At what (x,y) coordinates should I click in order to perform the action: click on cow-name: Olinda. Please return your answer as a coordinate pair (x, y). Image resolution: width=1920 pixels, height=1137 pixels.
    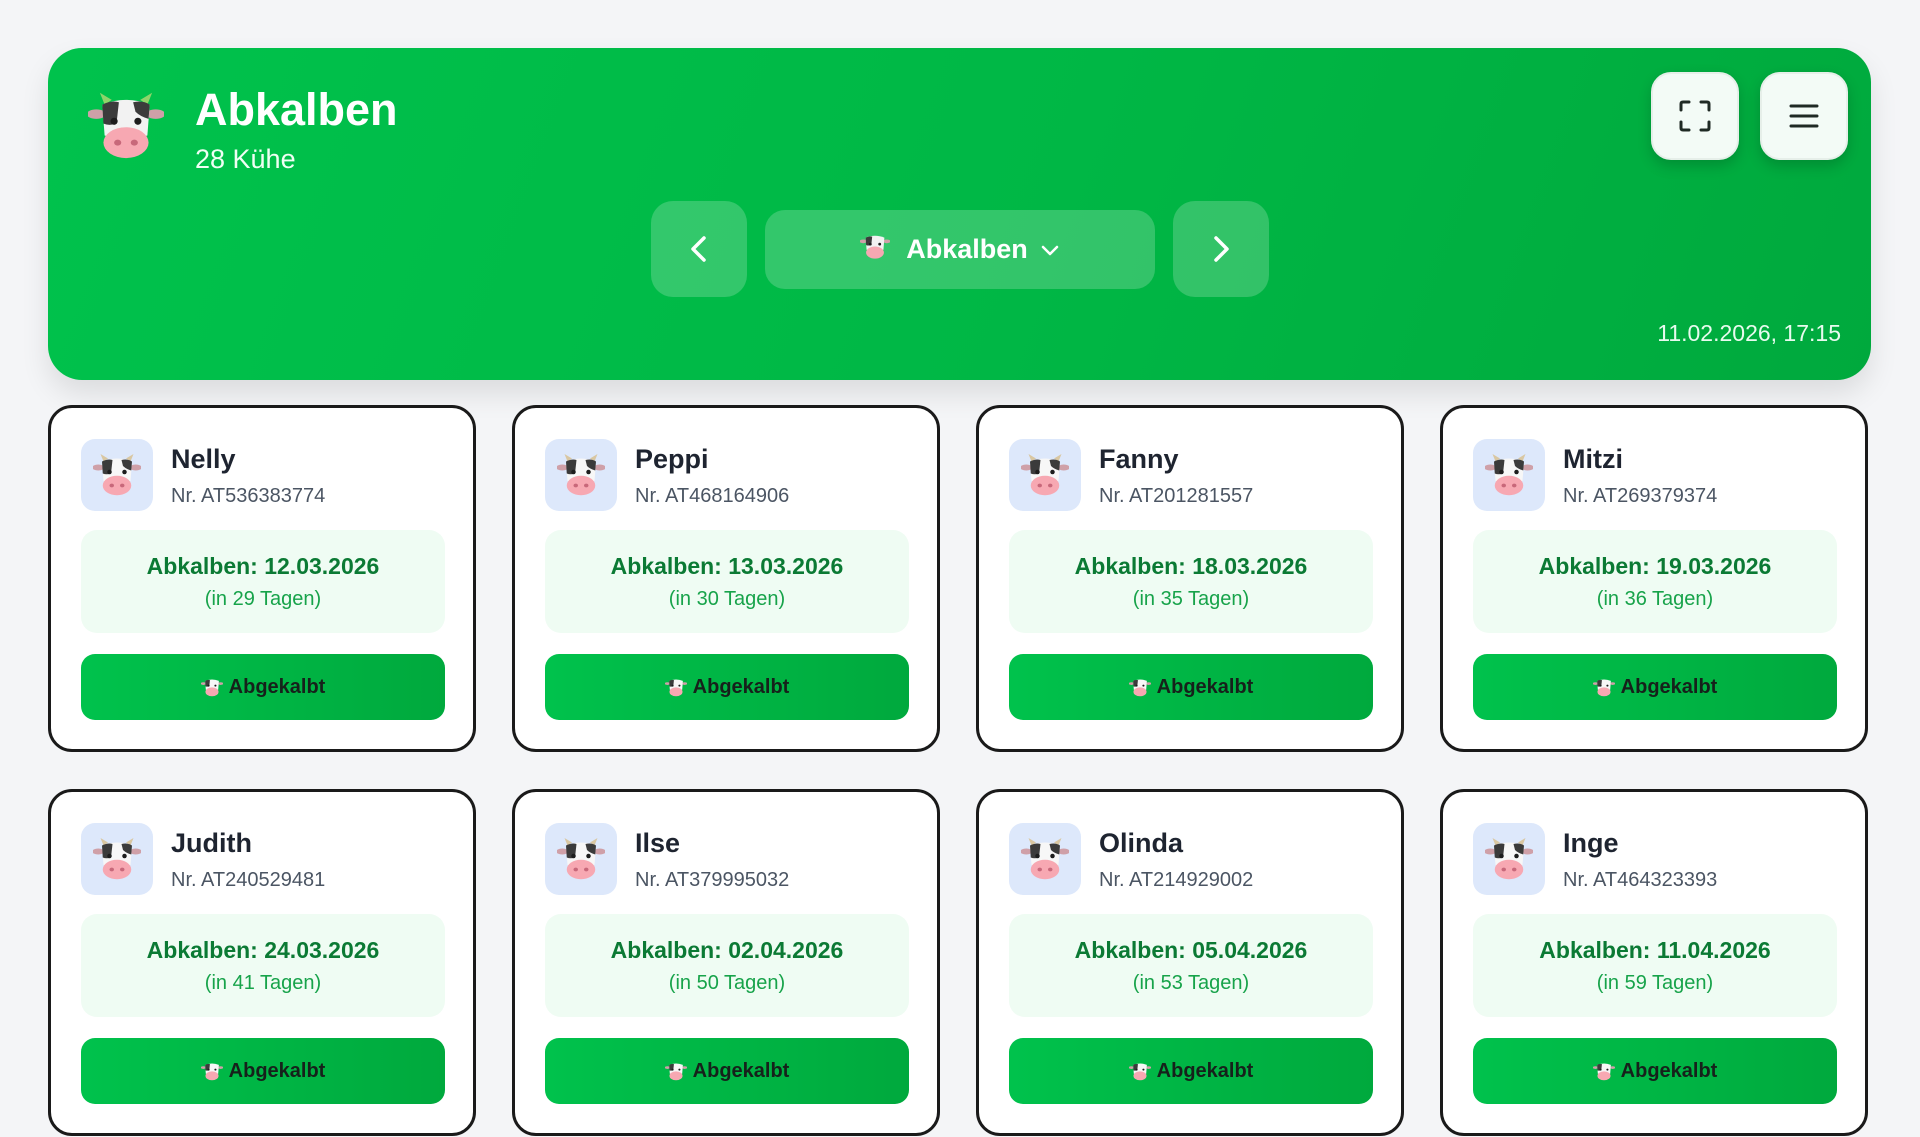
    Looking at the image, I should click on (1141, 843).